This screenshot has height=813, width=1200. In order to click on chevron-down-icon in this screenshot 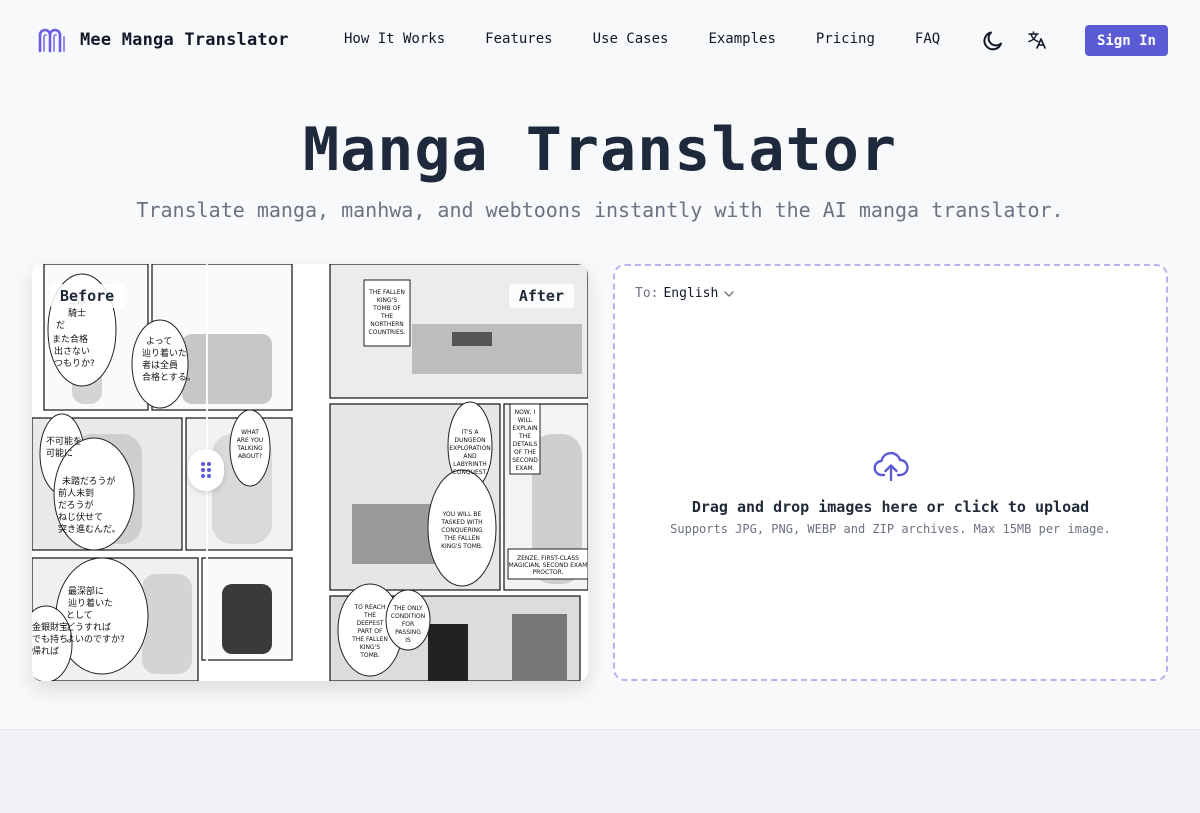, I will do `click(729, 293)`.